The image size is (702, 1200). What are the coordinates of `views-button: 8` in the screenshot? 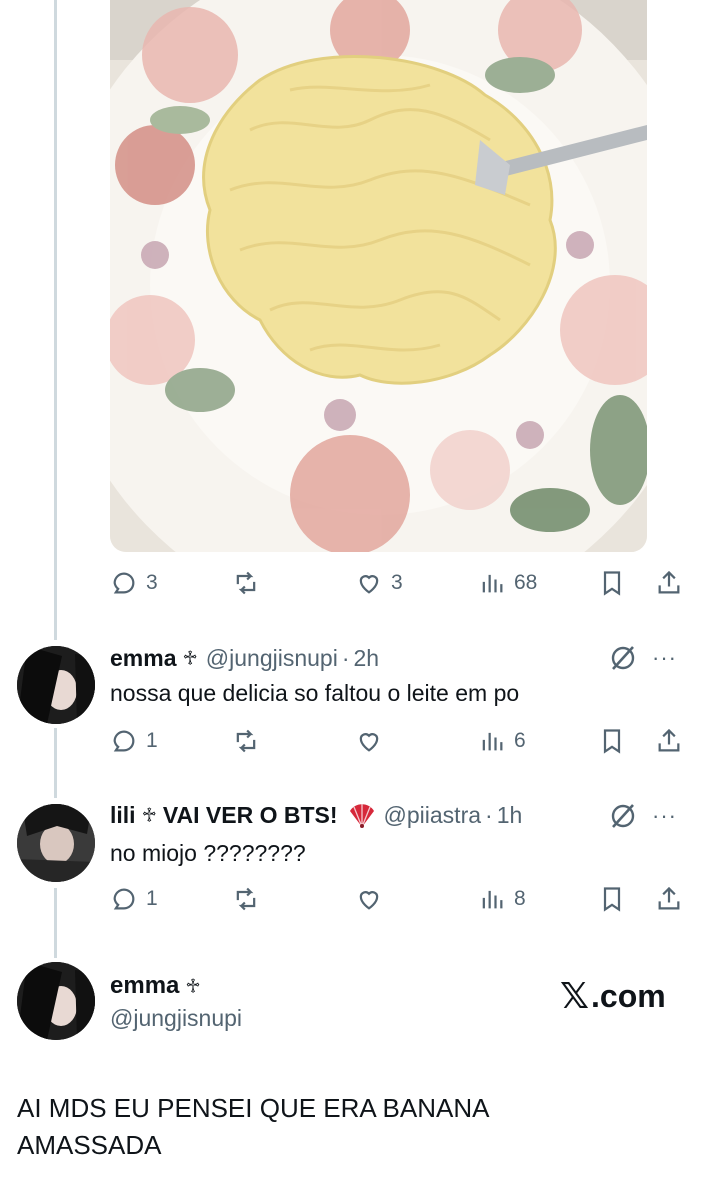 It's located at (502, 899).